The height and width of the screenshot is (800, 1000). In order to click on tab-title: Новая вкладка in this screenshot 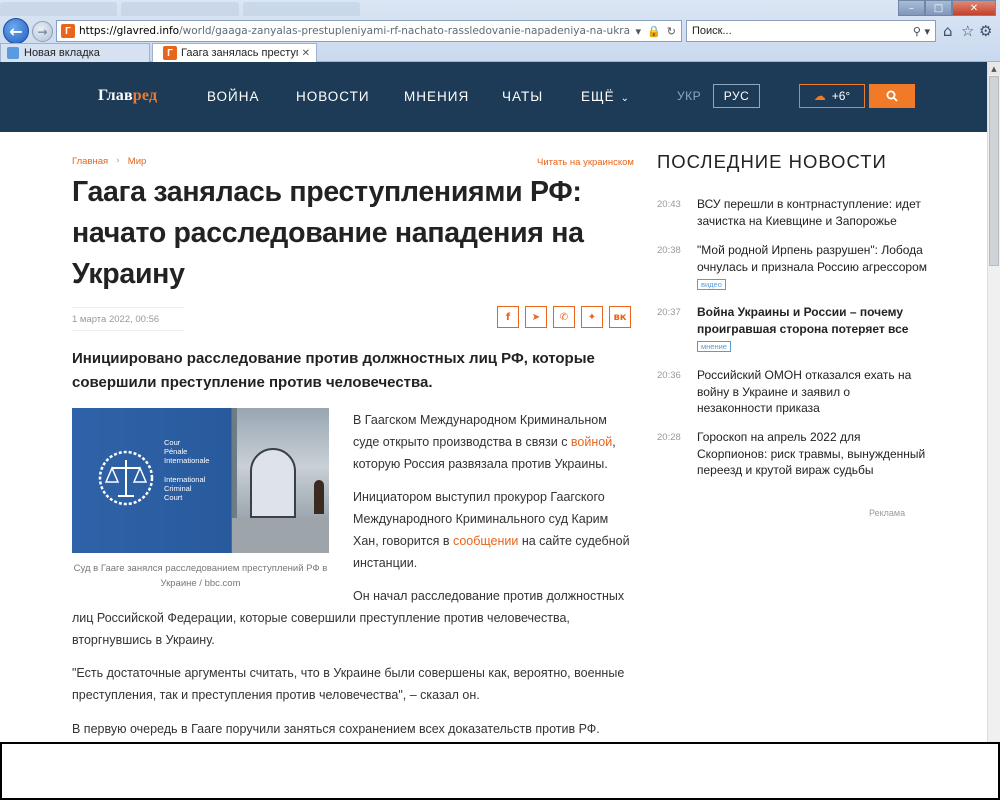, I will do `click(62, 53)`.